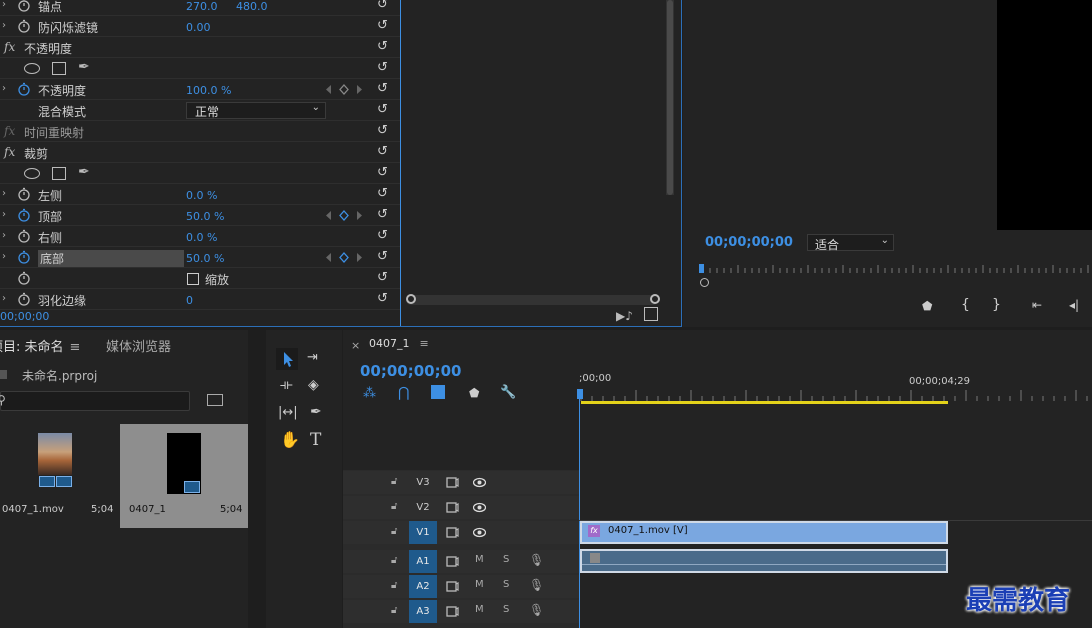  I want to click on track-target-toggle: A2, so click(423, 586).